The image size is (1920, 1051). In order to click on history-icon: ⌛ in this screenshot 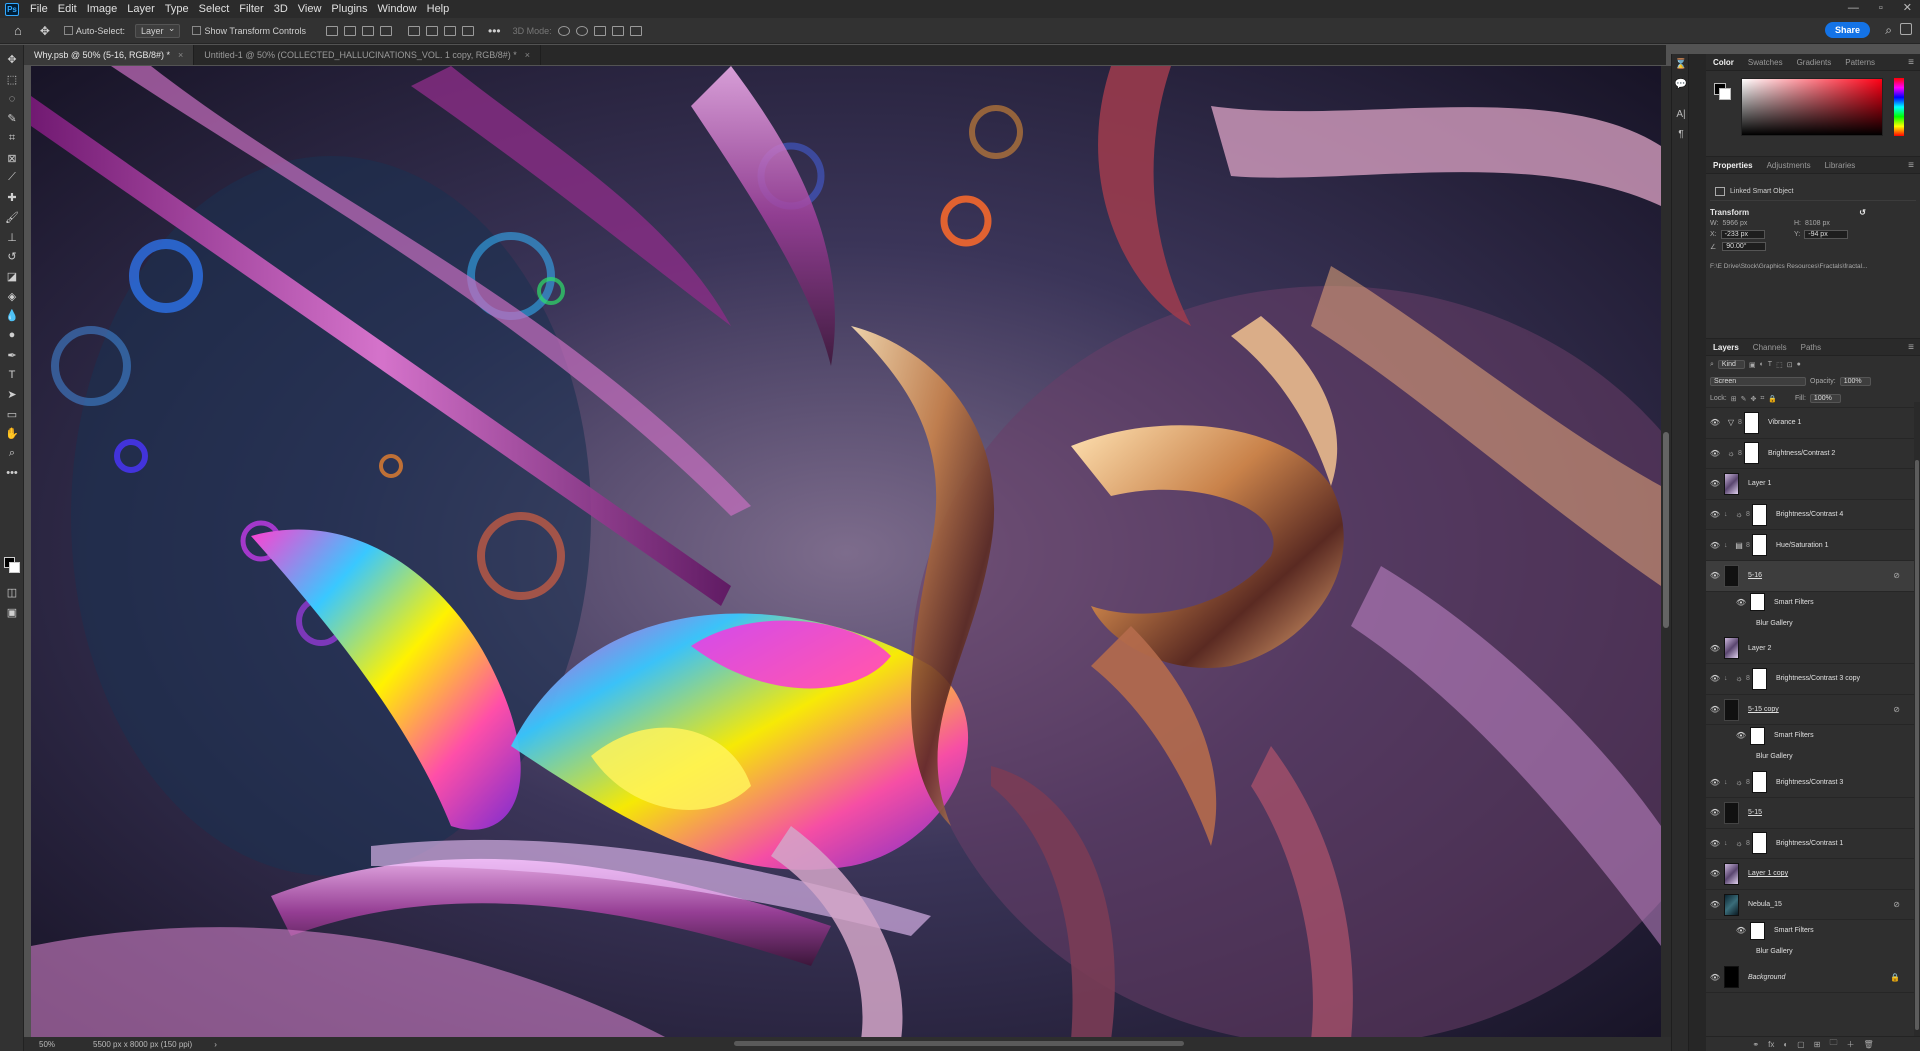, I will do `click(1681, 64)`.